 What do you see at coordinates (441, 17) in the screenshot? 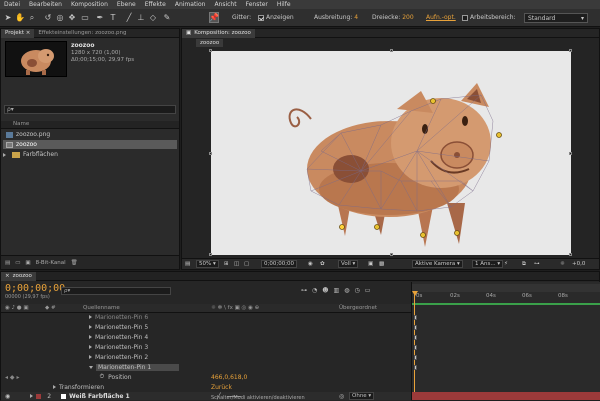
I see `aufnahme-optionen-link: Aufn.-opt.` at bounding box center [441, 17].